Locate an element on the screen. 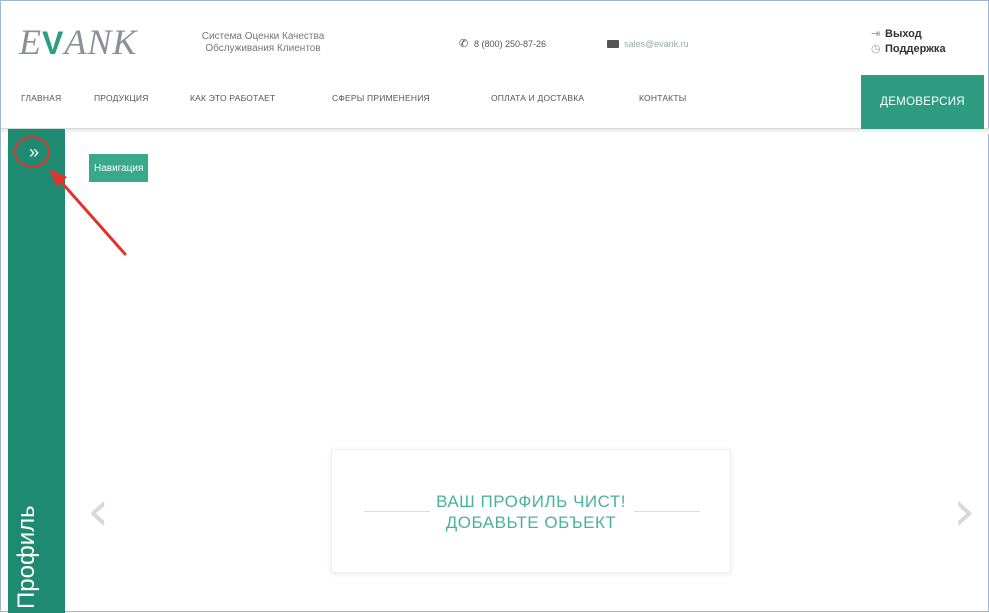 The height and width of the screenshot is (613, 989). nav-item-how-it-works: КАК ЭТО РАБОТАЕТ is located at coordinates (232, 98).